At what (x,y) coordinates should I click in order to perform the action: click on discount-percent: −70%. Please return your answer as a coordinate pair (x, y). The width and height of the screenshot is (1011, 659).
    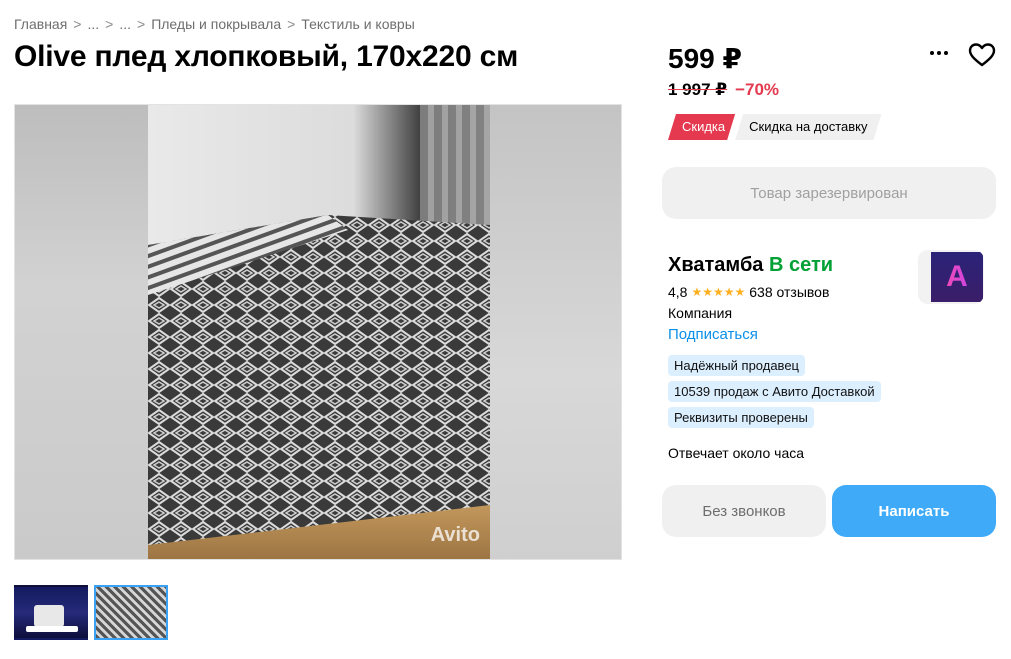
    Looking at the image, I should click on (757, 89).